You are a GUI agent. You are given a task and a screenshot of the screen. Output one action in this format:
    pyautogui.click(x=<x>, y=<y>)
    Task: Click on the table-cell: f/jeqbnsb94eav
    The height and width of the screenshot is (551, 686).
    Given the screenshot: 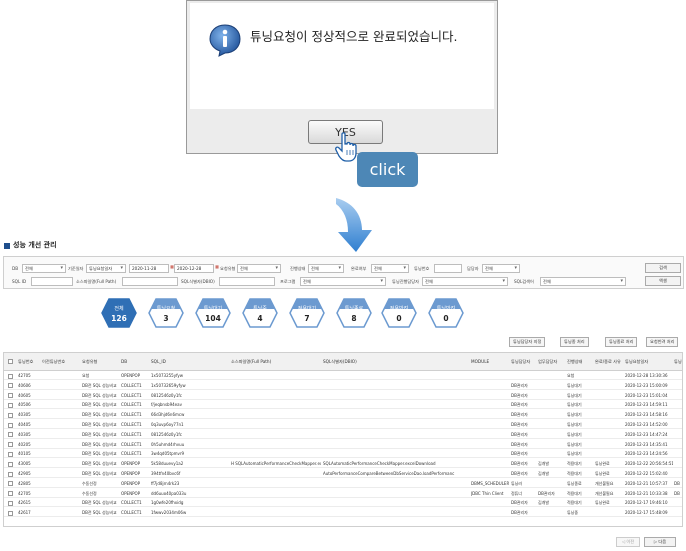 What is the action you would take?
    pyautogui.click(x=166, y=405)
    